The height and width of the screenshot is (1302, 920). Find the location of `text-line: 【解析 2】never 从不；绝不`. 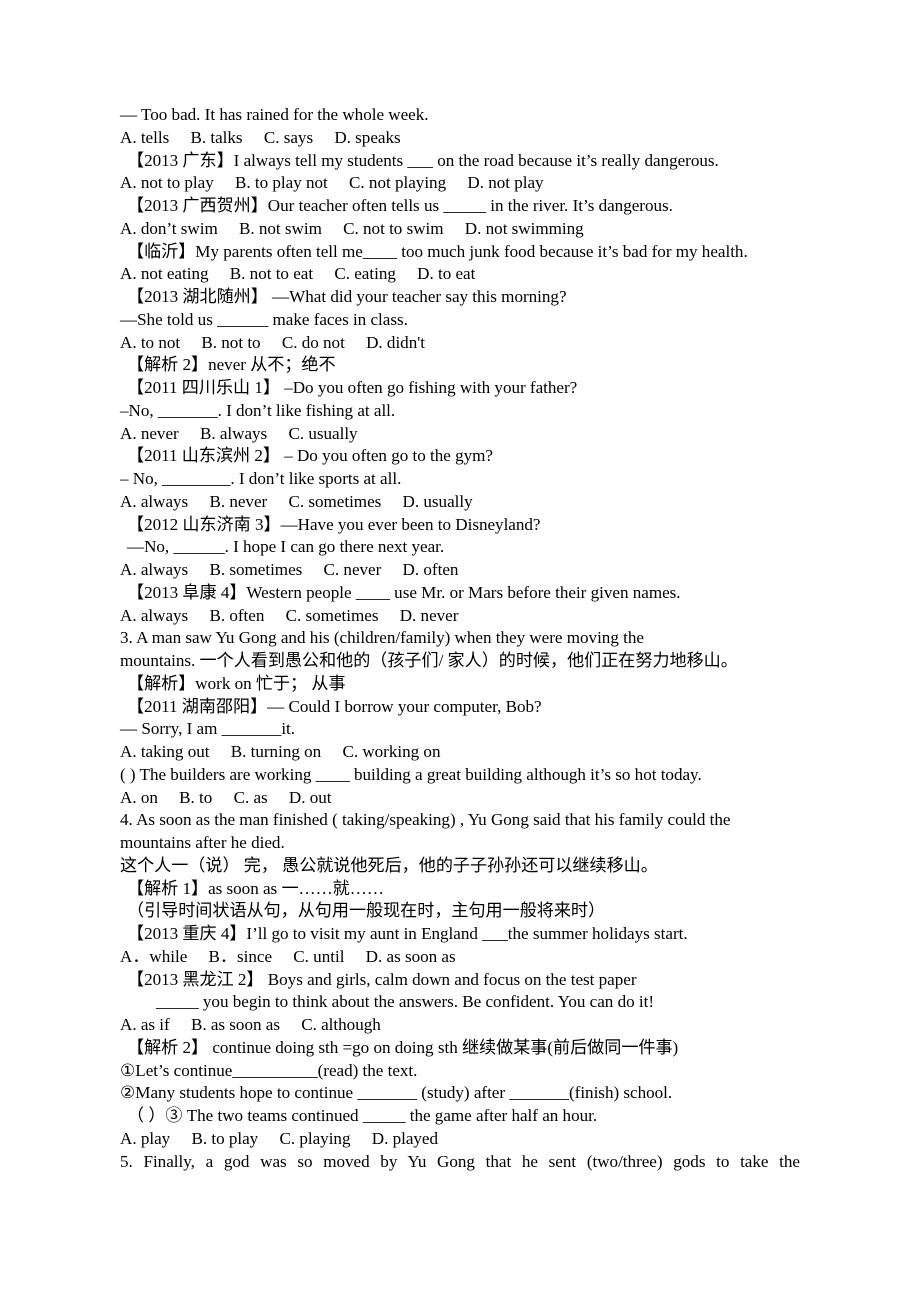

text-line: 【解析 2】never 从不；绝不 is located at coordinates (231, 365).